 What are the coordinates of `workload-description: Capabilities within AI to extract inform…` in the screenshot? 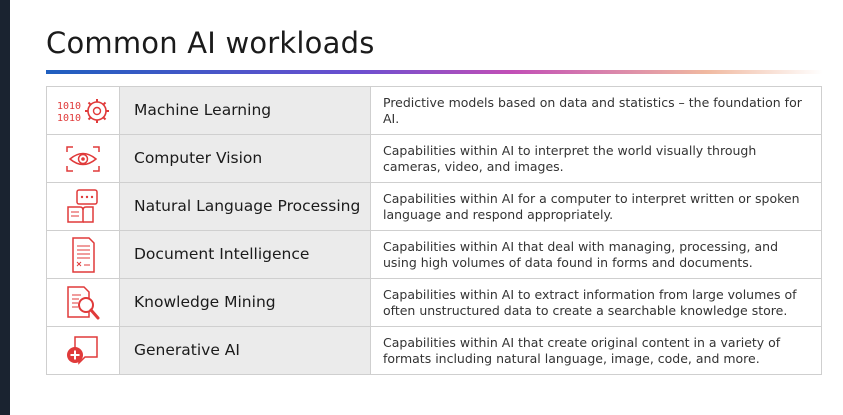 It's located at (596, 302).